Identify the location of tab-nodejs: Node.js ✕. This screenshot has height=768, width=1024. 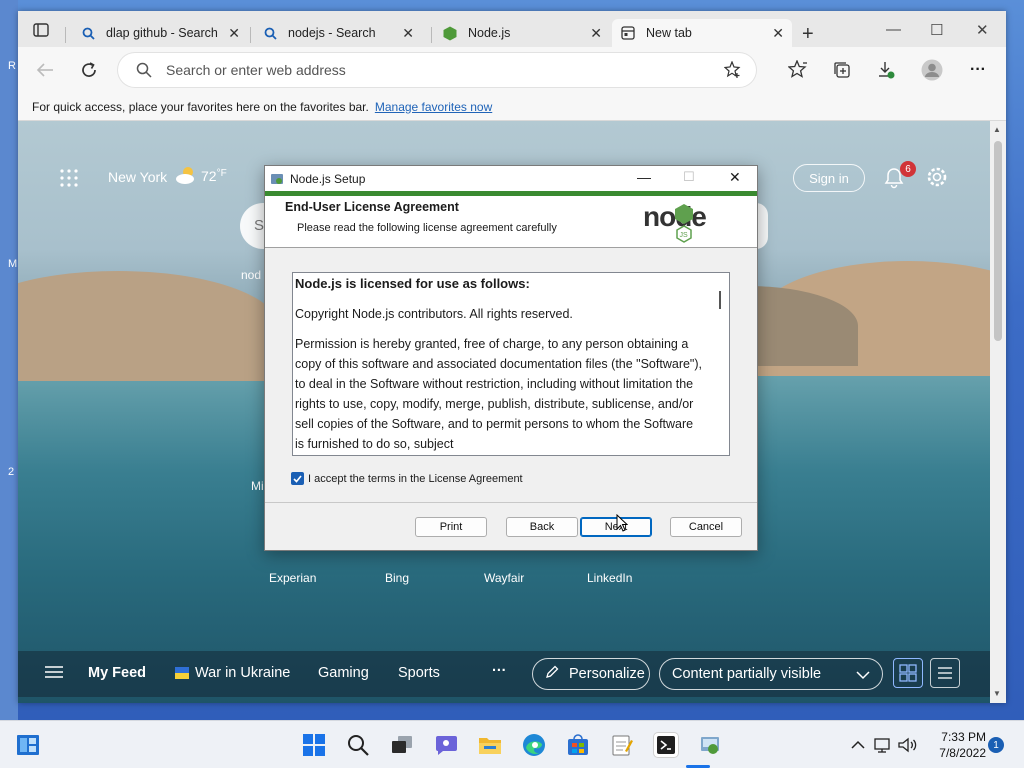
(522, 33).